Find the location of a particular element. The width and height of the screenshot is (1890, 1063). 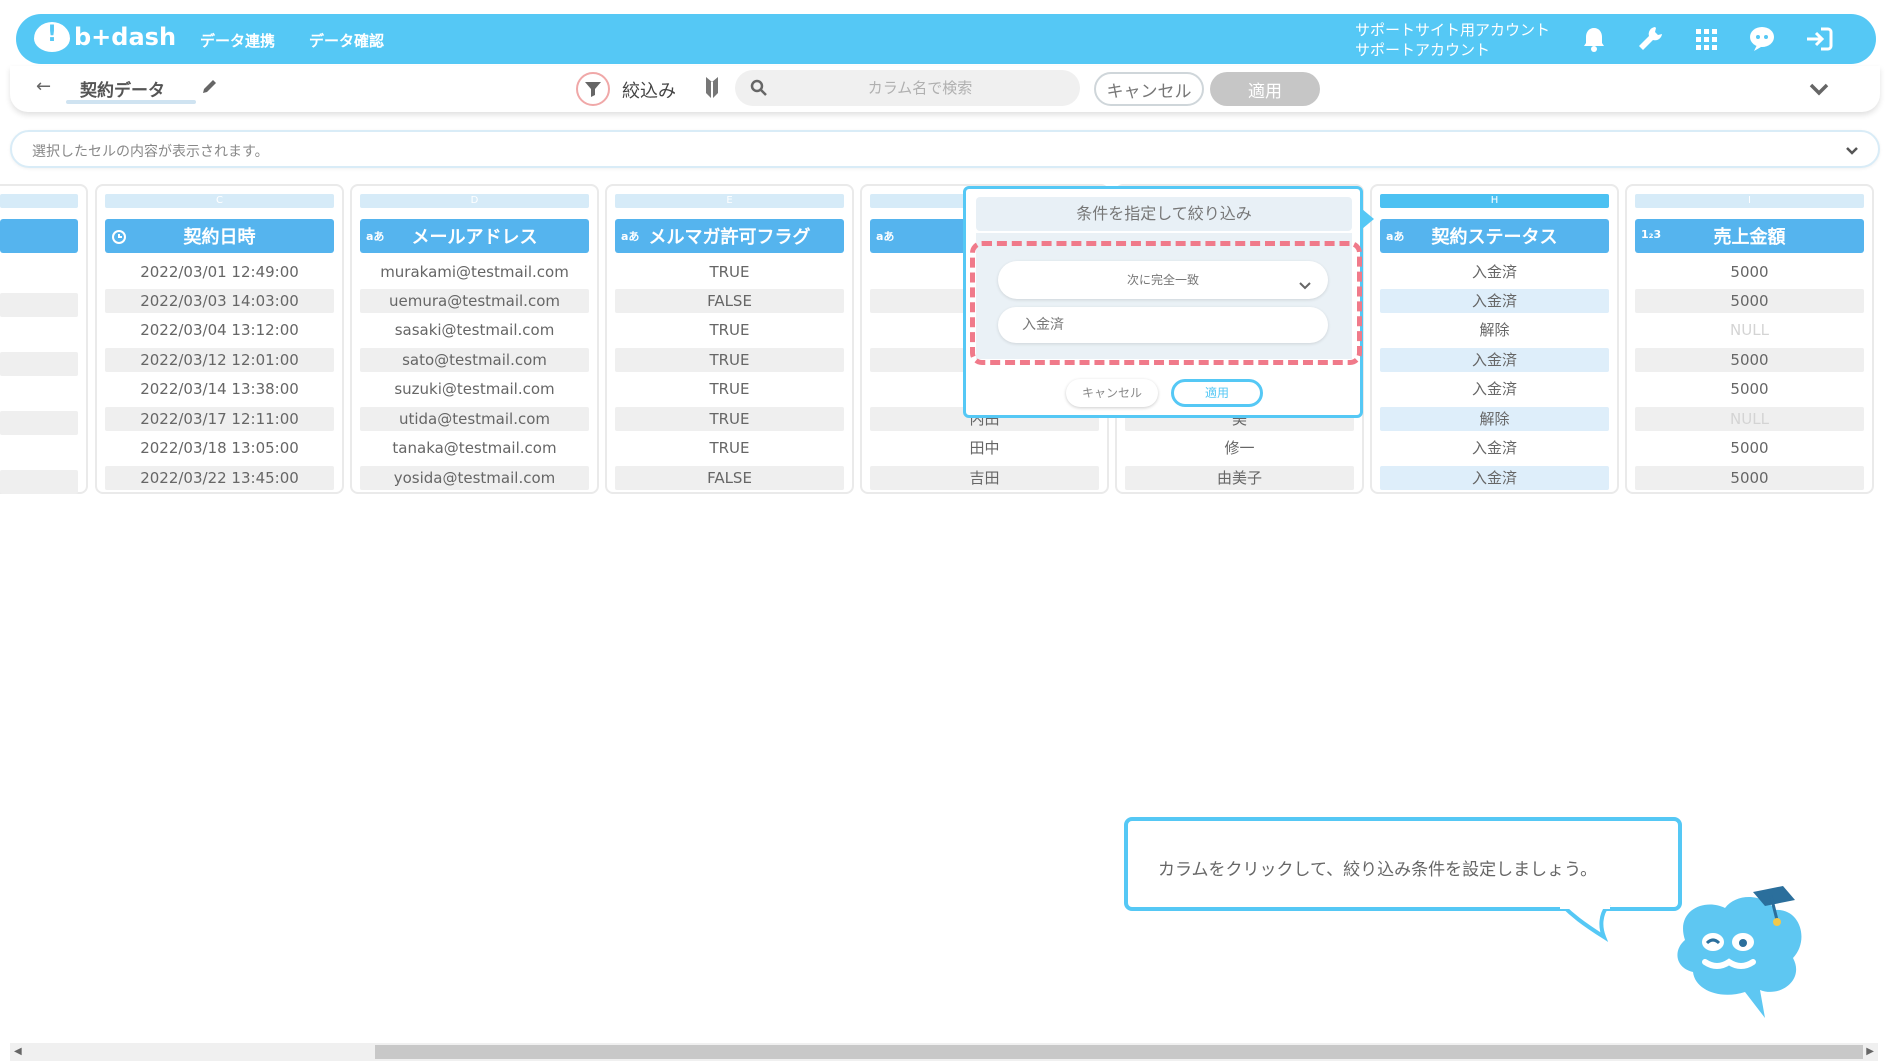

table-cell: 田中 is located at coordinates (984, 448).